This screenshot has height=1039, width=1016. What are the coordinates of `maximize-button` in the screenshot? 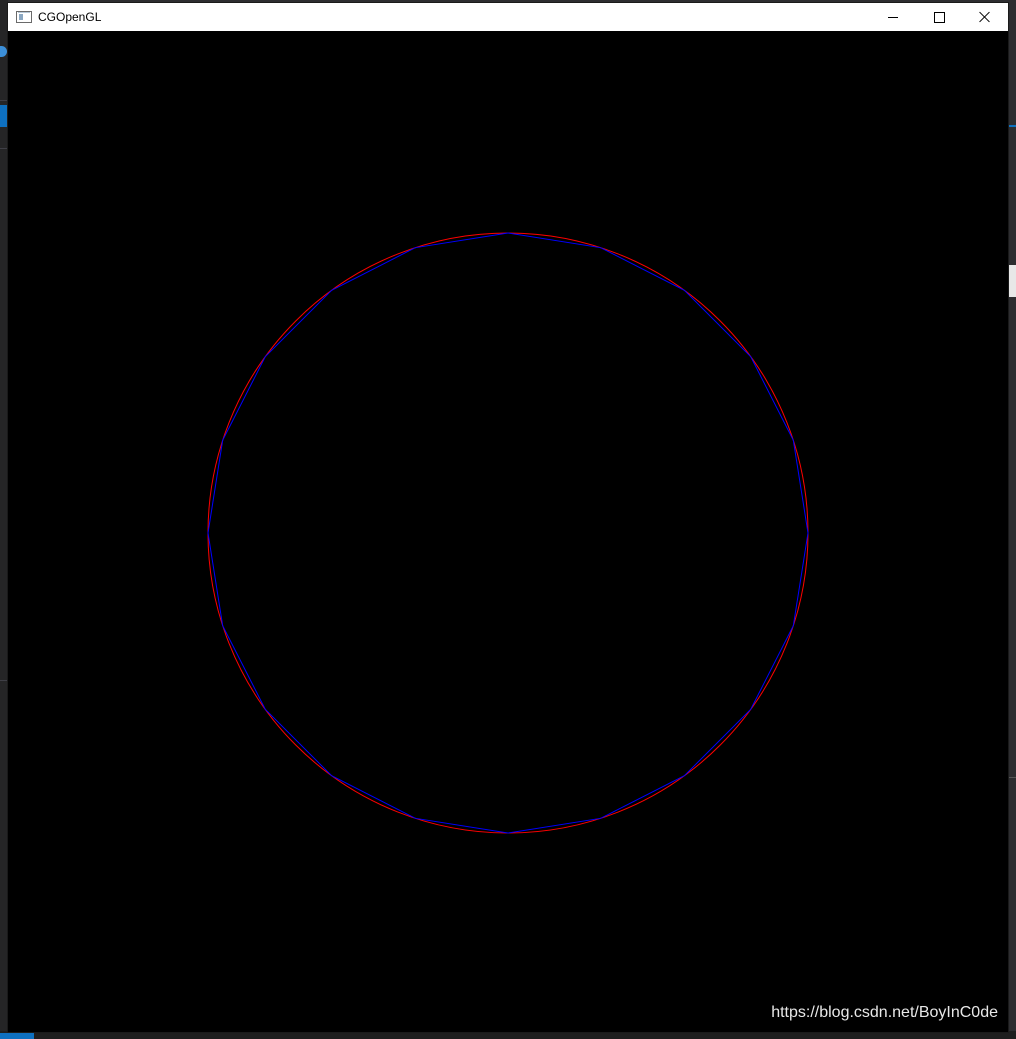 It's located at (939, 17).